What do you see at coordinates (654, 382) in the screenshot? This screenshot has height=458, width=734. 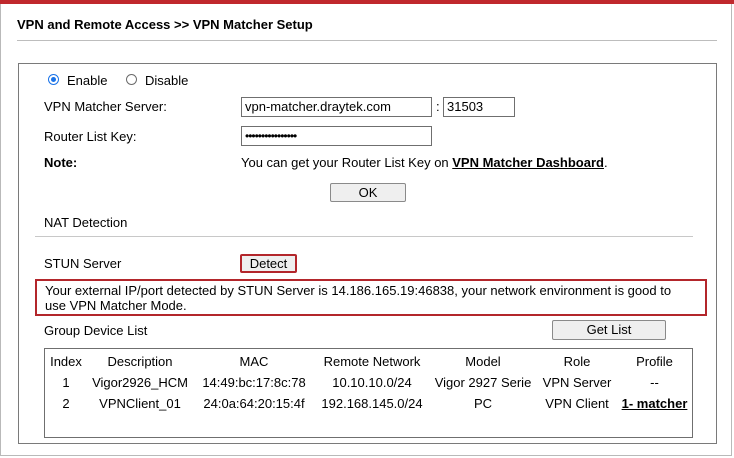 I see `cell-profile: --` at bounding box center [654, 382].